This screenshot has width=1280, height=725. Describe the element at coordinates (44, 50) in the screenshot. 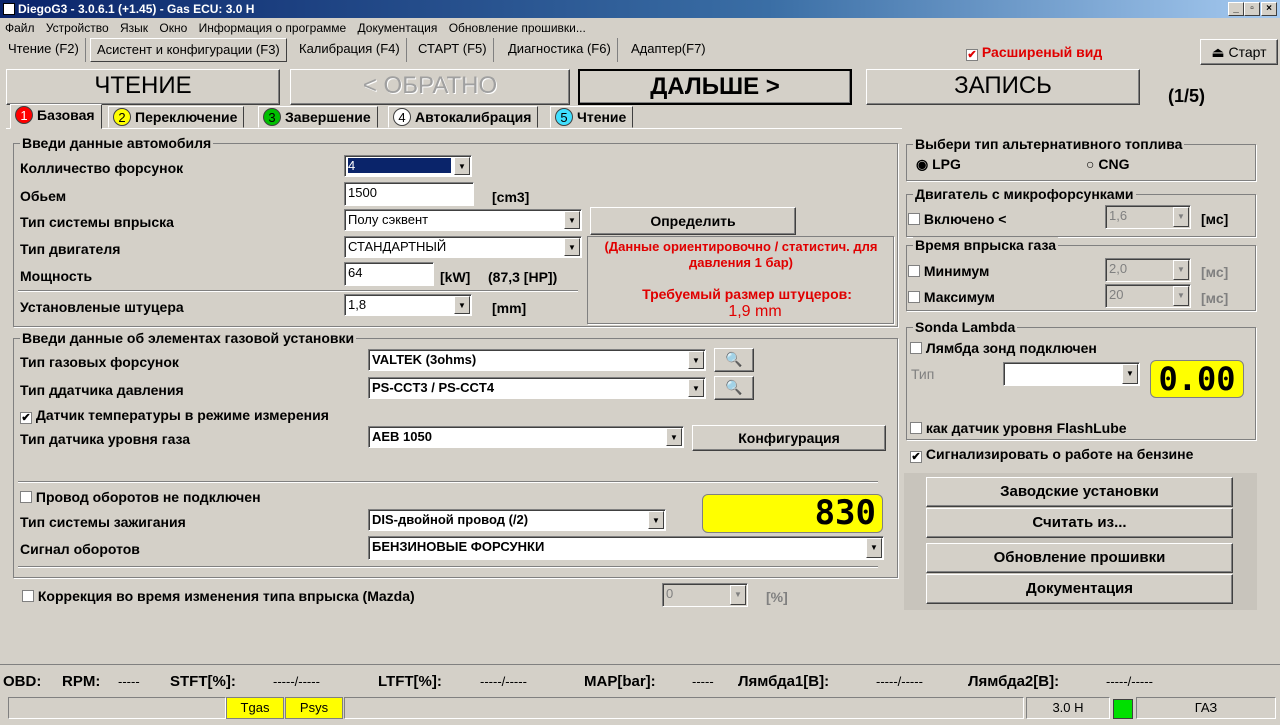

I see `tab-read: Чтение (F2)` at that location.